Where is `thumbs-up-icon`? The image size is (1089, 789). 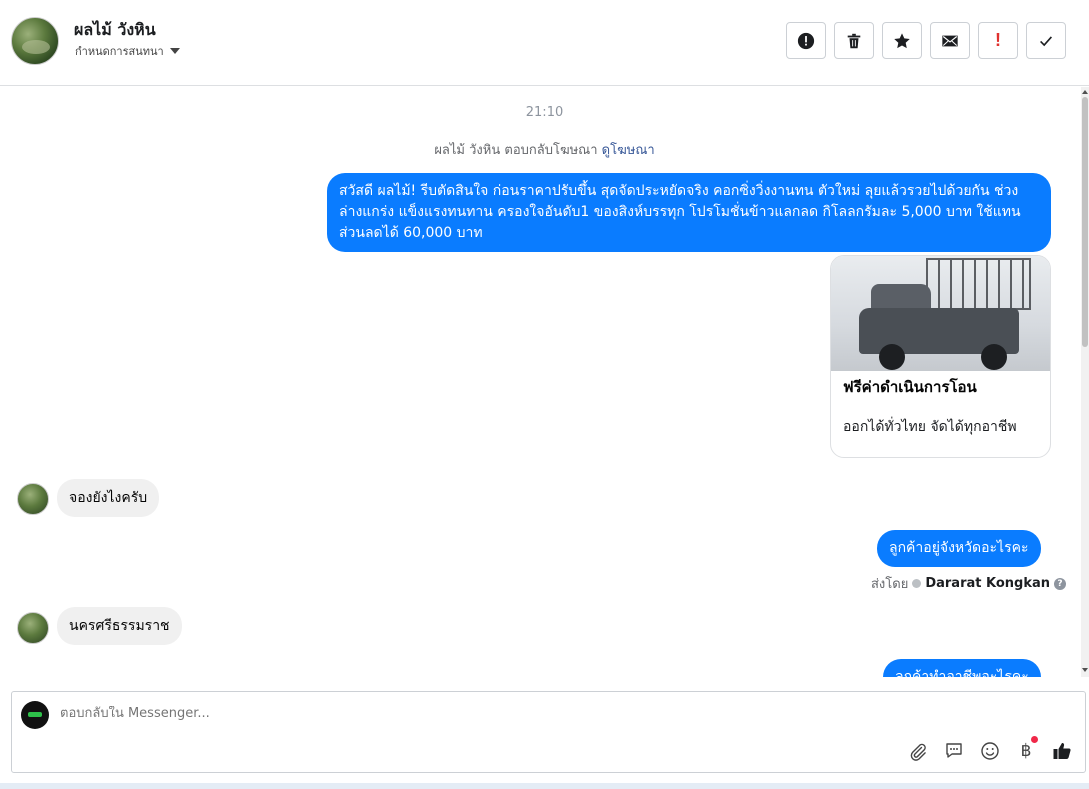 thumbs-up-icon is located at coordinates (1062, 751).